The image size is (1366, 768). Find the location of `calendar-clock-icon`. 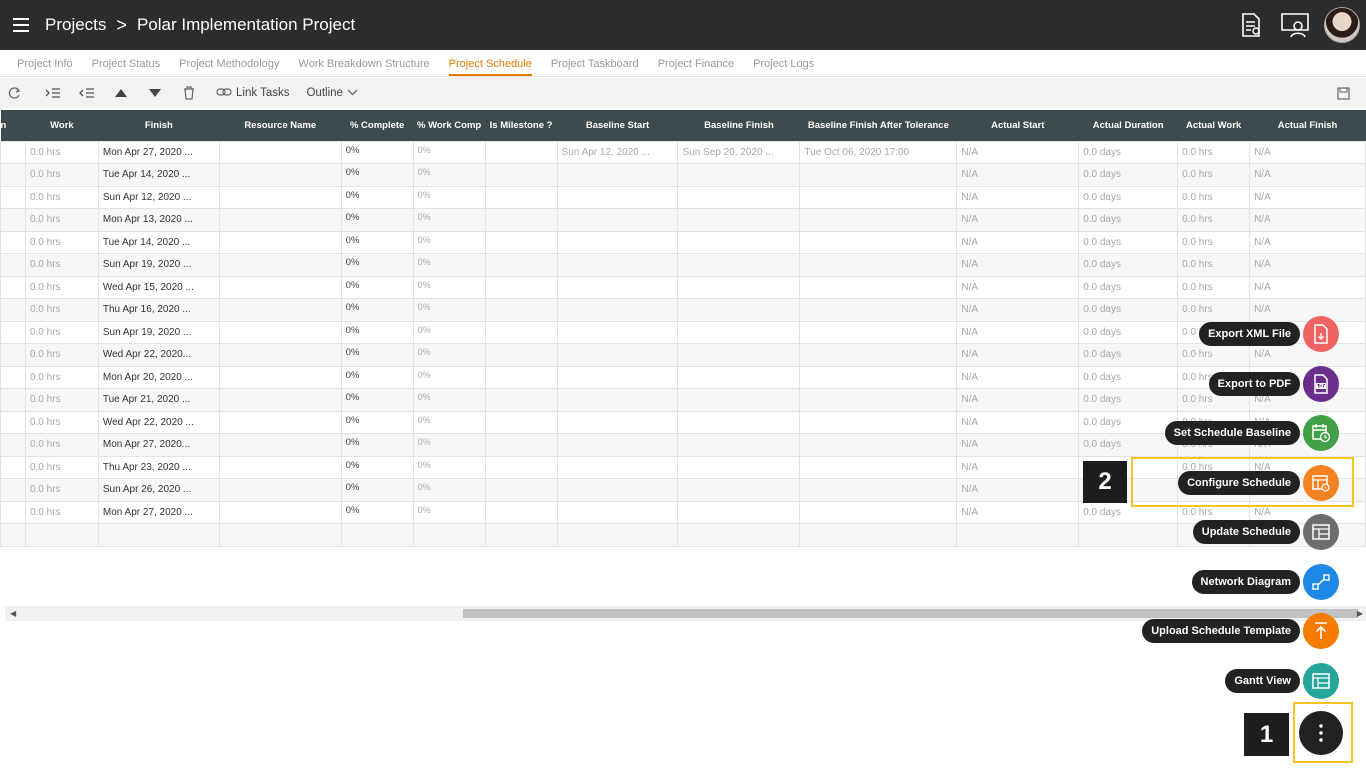

calendar-clock-icon is located at coordinates (1321, 433).